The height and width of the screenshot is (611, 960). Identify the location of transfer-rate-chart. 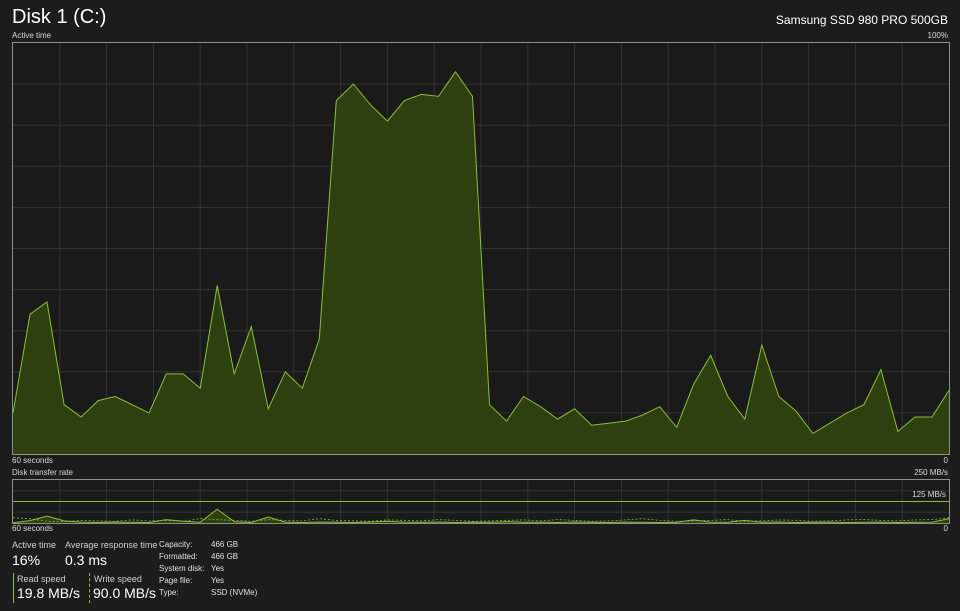
(481, 501).